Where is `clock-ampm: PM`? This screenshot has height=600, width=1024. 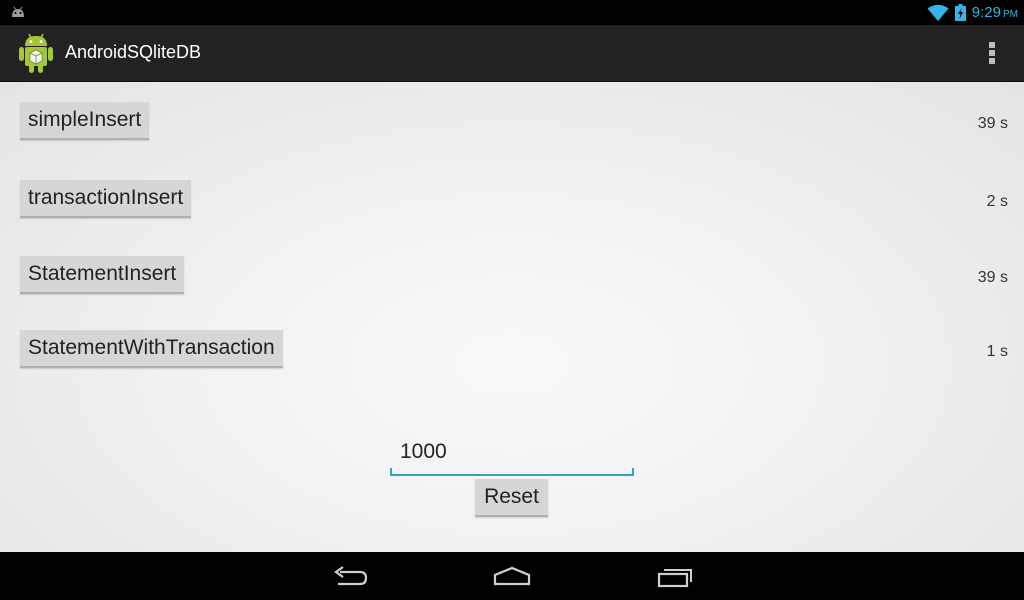
clock-ampm: PM is located at coordinates (1010, 14).